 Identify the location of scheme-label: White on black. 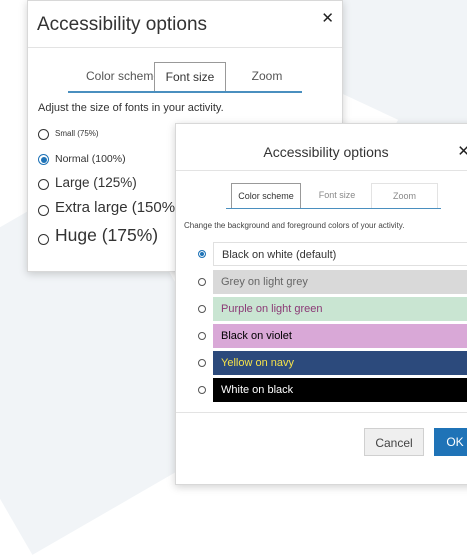
(340, 390).